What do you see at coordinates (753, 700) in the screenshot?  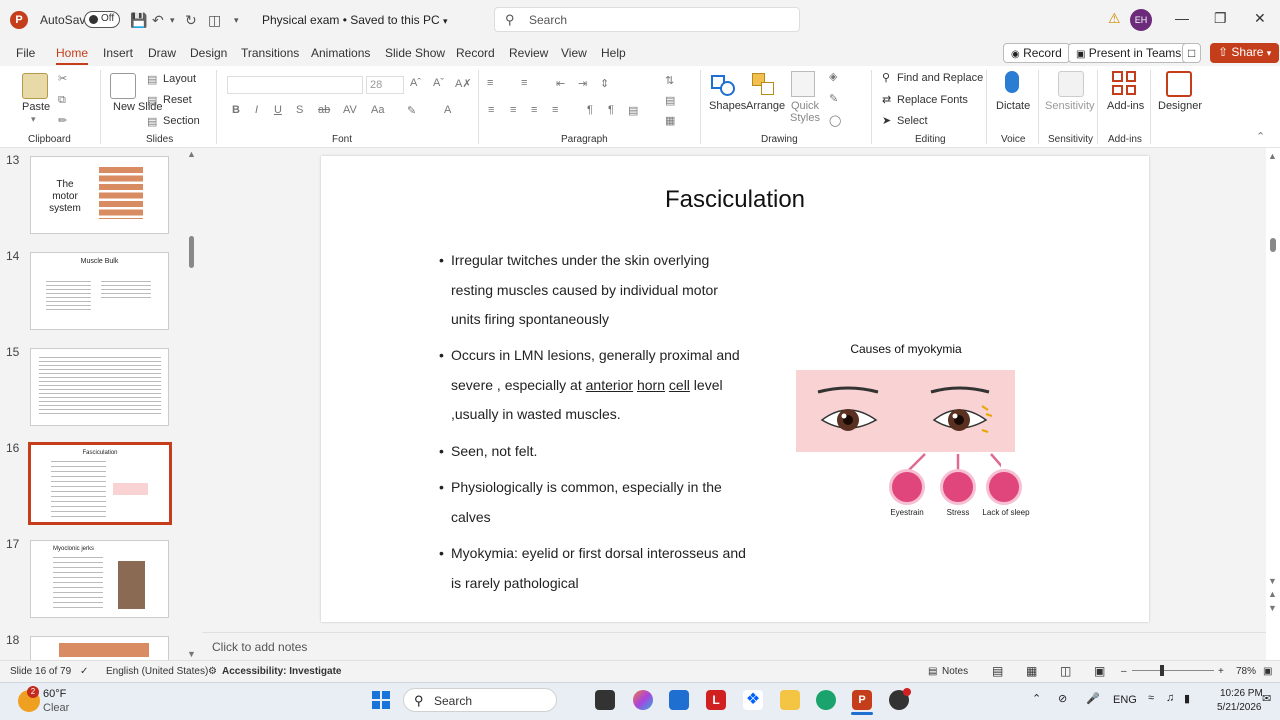 I see `dropbox-icon: ❖` at bounding box center [753, 700].